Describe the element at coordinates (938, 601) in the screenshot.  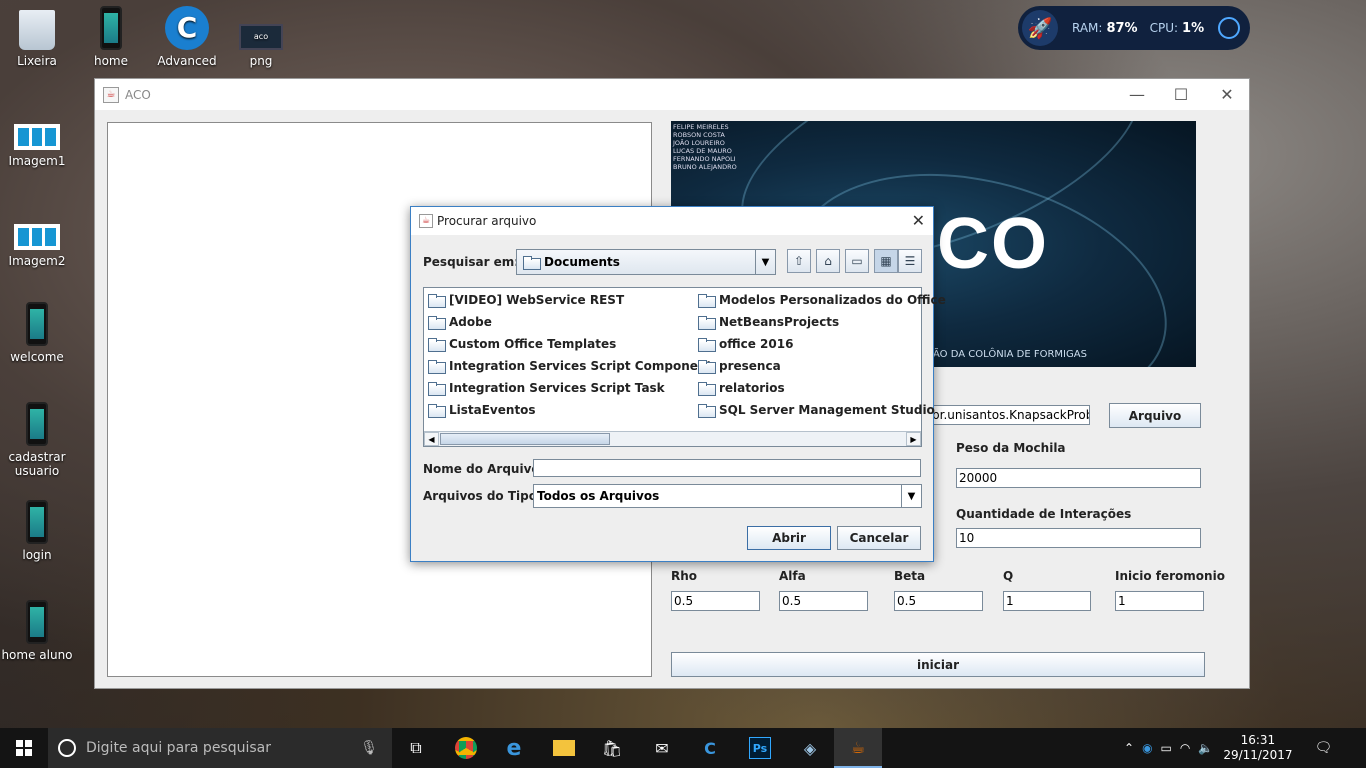
I see `beta-field: 0.5` at that location.